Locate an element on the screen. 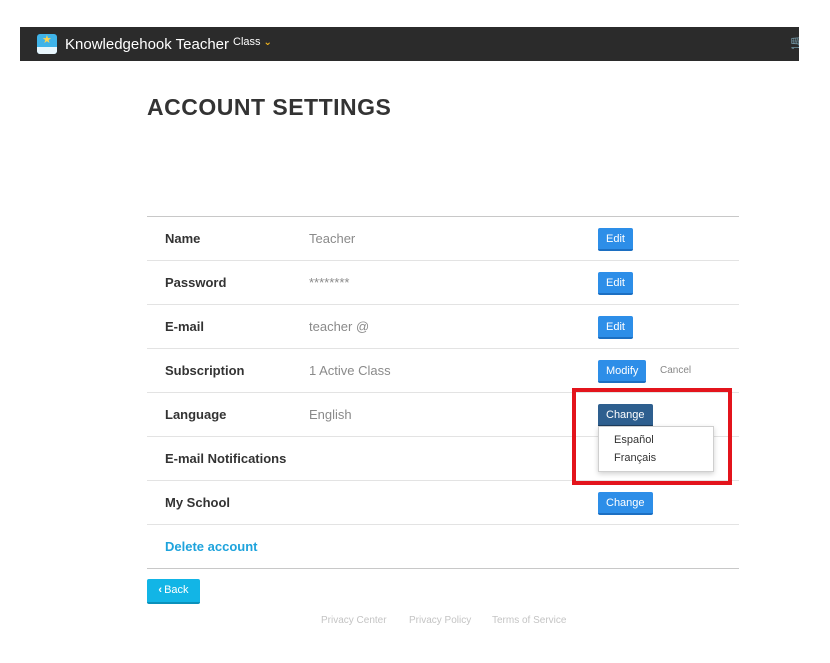  back-button: ‹ Back is located at coordinates (173, 591).